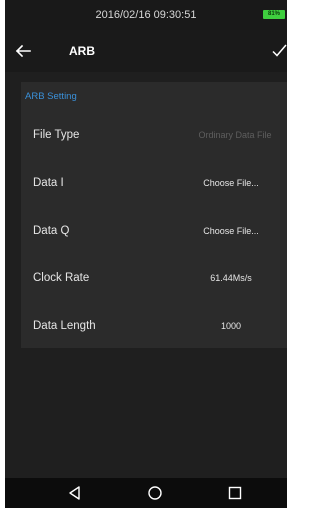 This screenshot has height=508, width=320. What do you see at coordinates (64, 326) in the screenshot?
I see `row-label: Data Length` at bounding box center [64, 326].